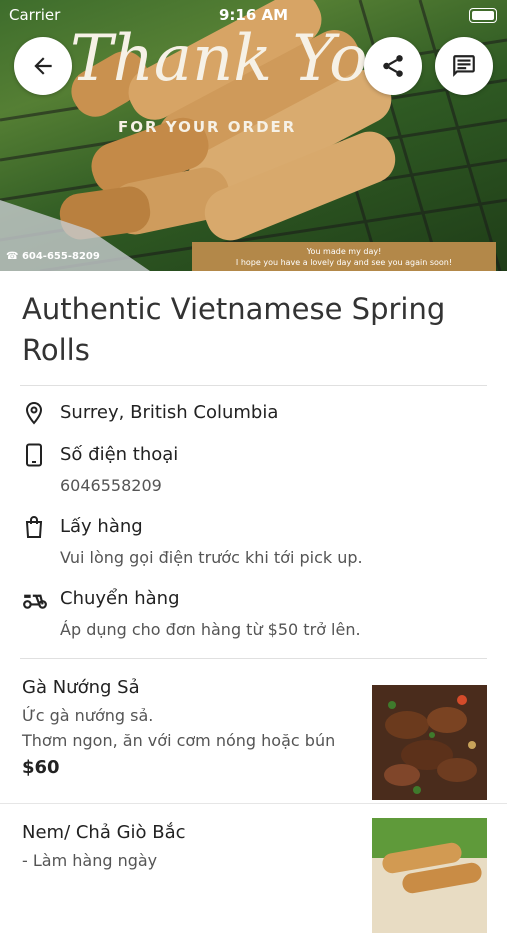  I want to click on phone-label: Số điện thoại, so click(119, 454).